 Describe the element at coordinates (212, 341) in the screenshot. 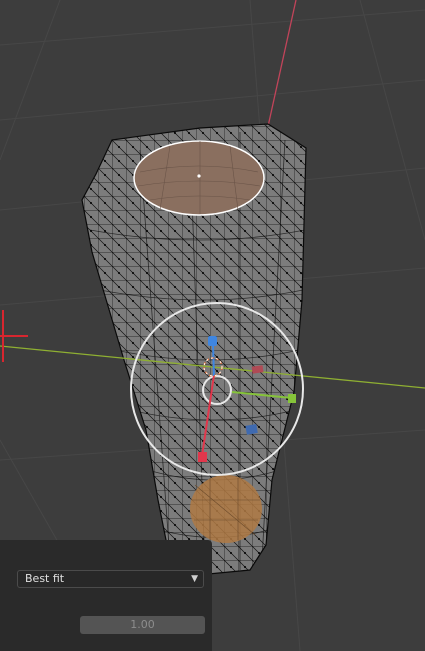

I see `gizmo-z-handle` at that location.